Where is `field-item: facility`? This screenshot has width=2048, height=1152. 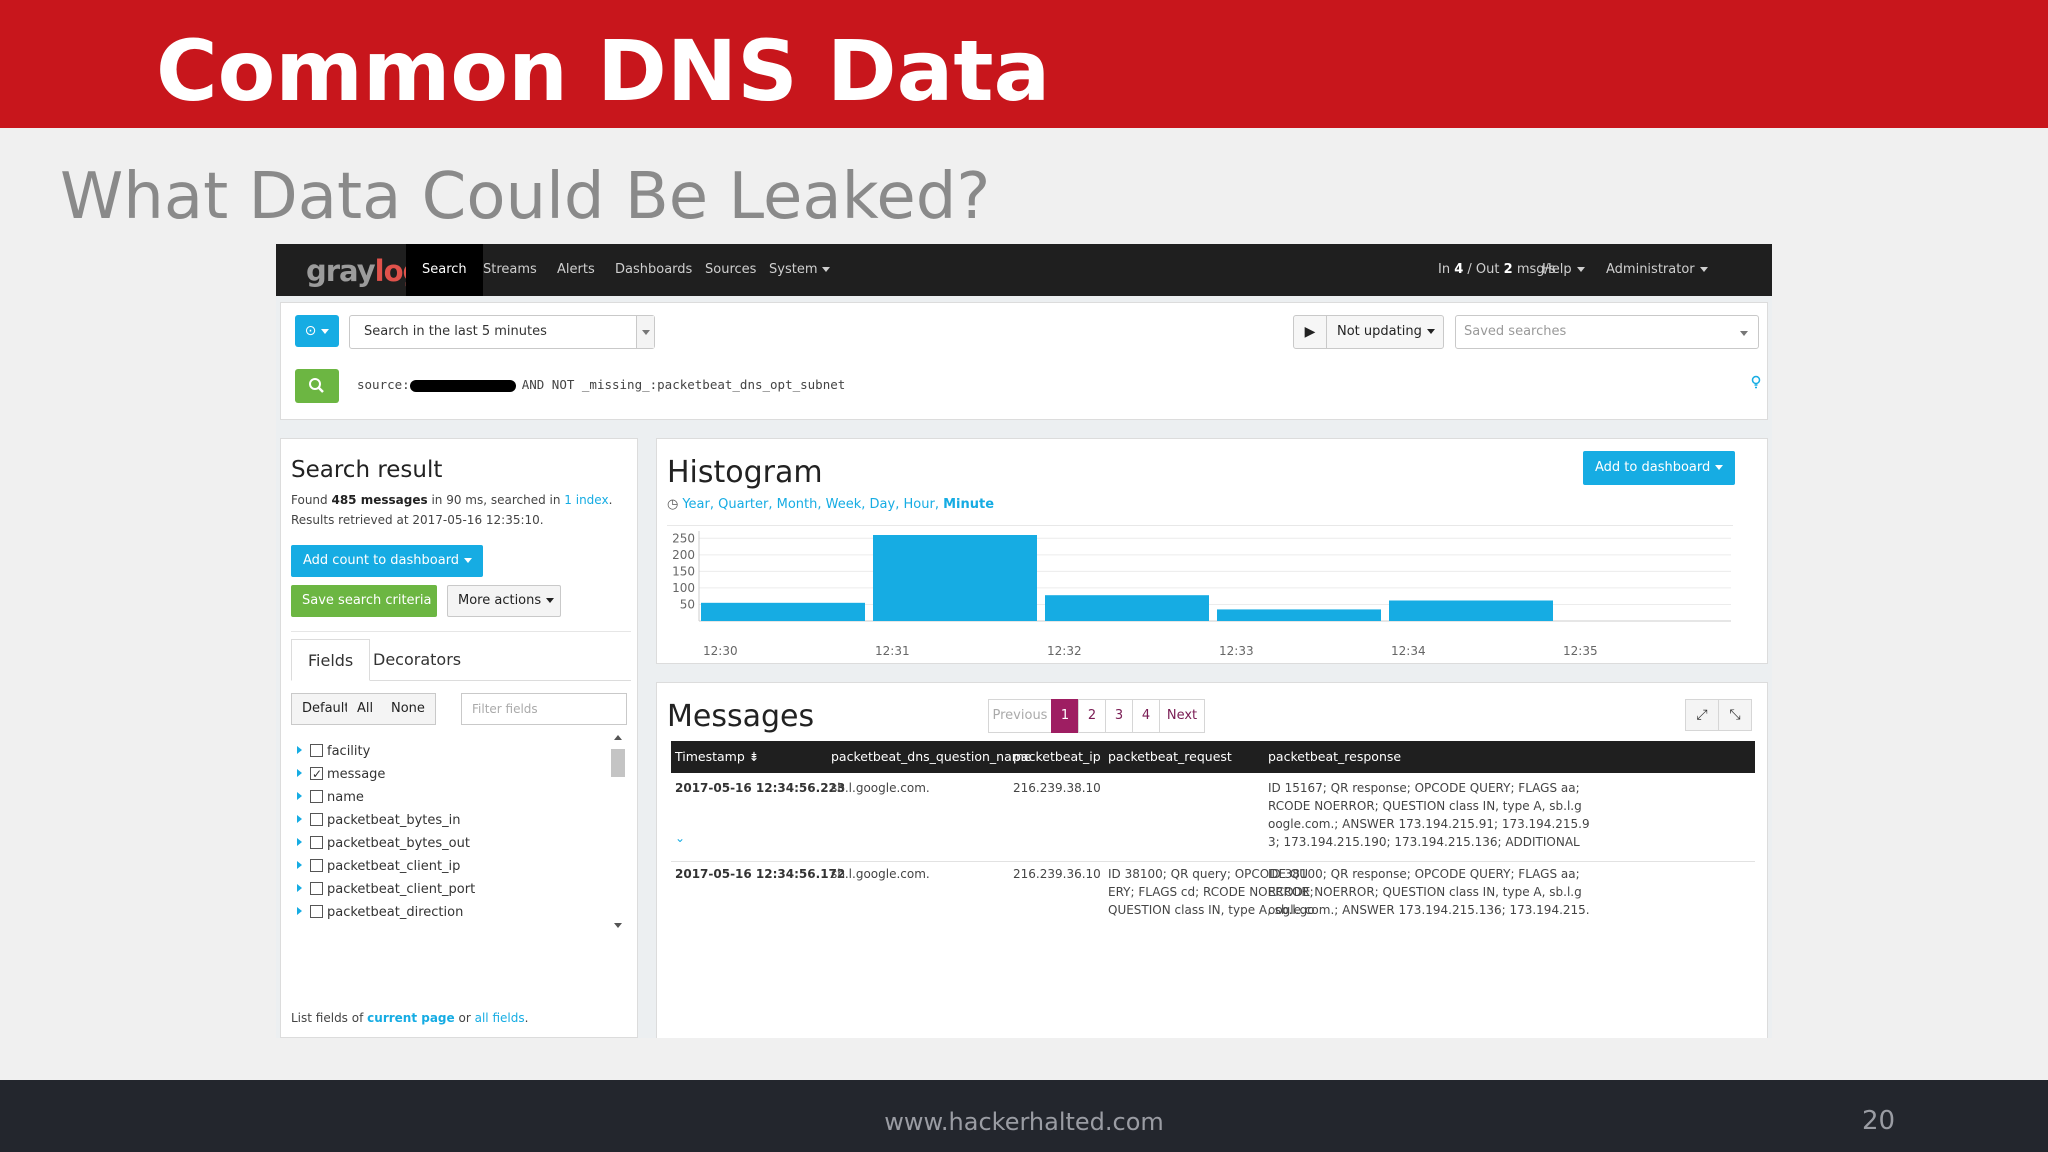 field-item: facility is located at coordinates (333, 752).